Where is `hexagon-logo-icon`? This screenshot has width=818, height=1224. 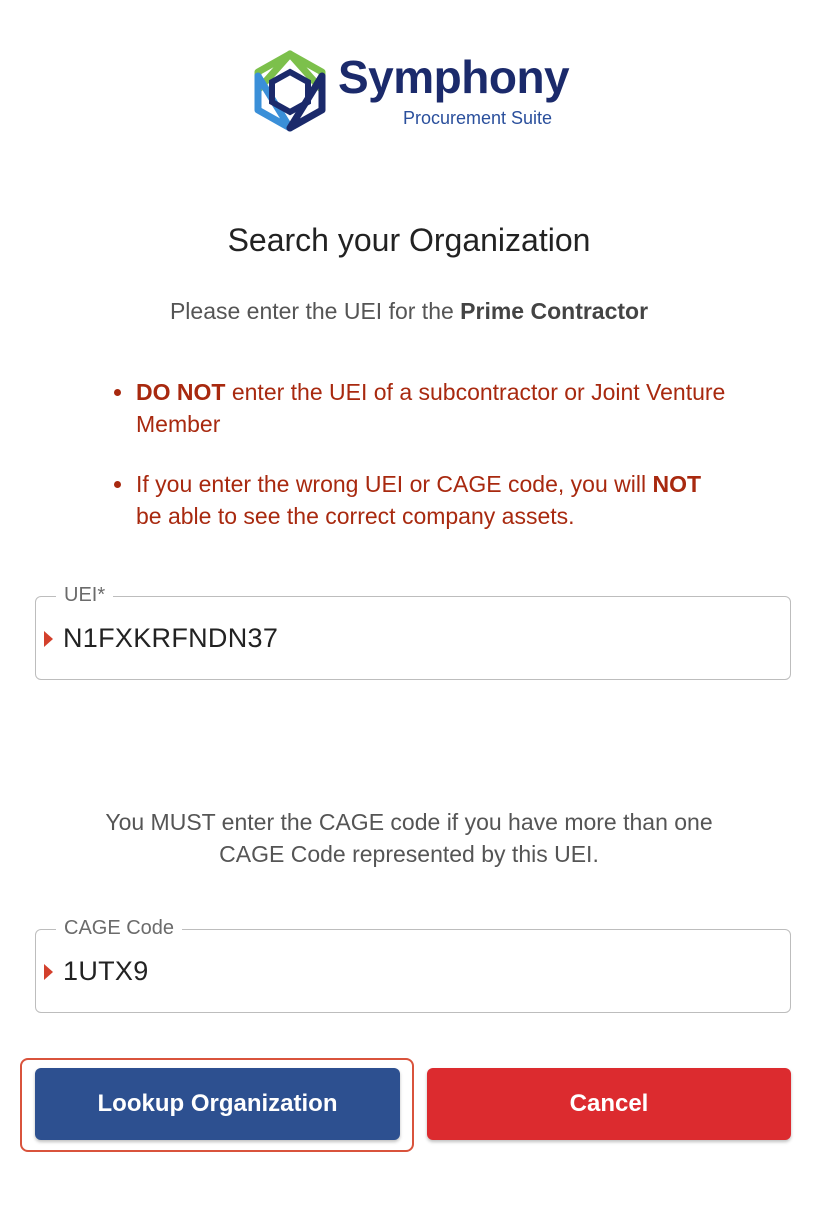 hexagon-logo-icon is located at coordinates (290, 91).